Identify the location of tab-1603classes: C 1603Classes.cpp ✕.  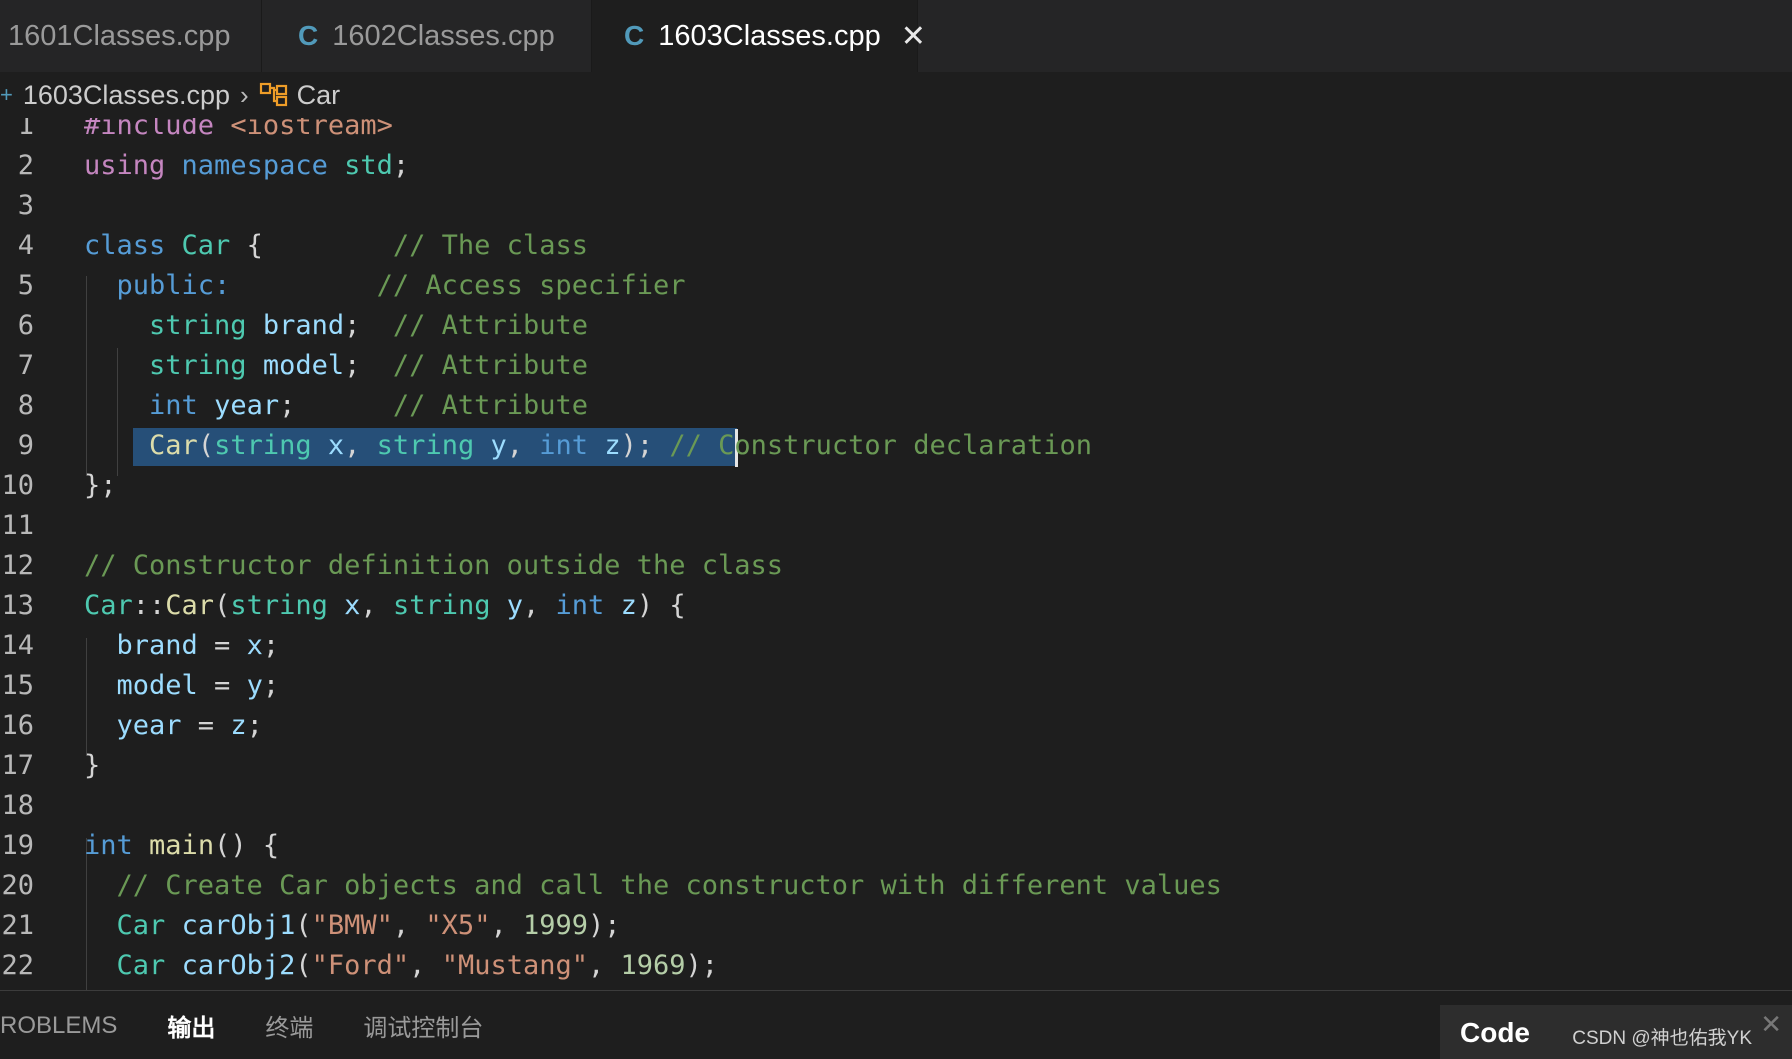
(759, 36).